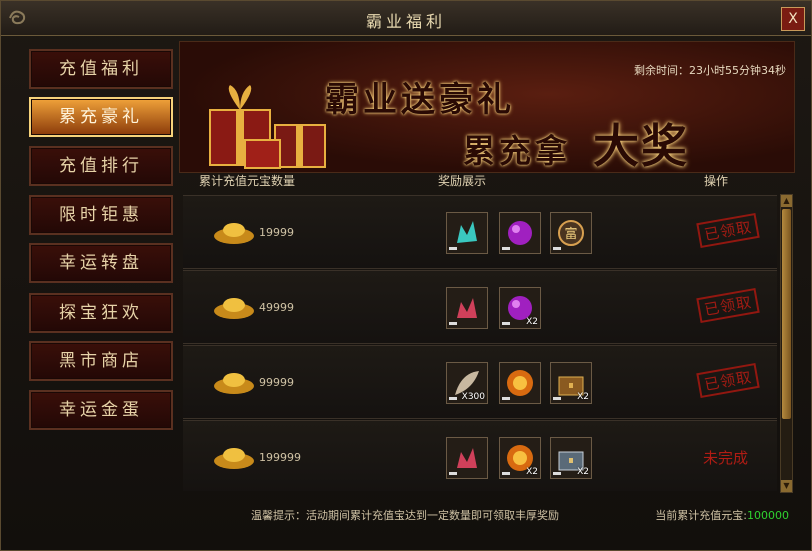 Image resolution: width=812 pixels, height=551 pixels. I want to click on total-recharge: 当前累计充值元宝:100000, so click(722, 515).